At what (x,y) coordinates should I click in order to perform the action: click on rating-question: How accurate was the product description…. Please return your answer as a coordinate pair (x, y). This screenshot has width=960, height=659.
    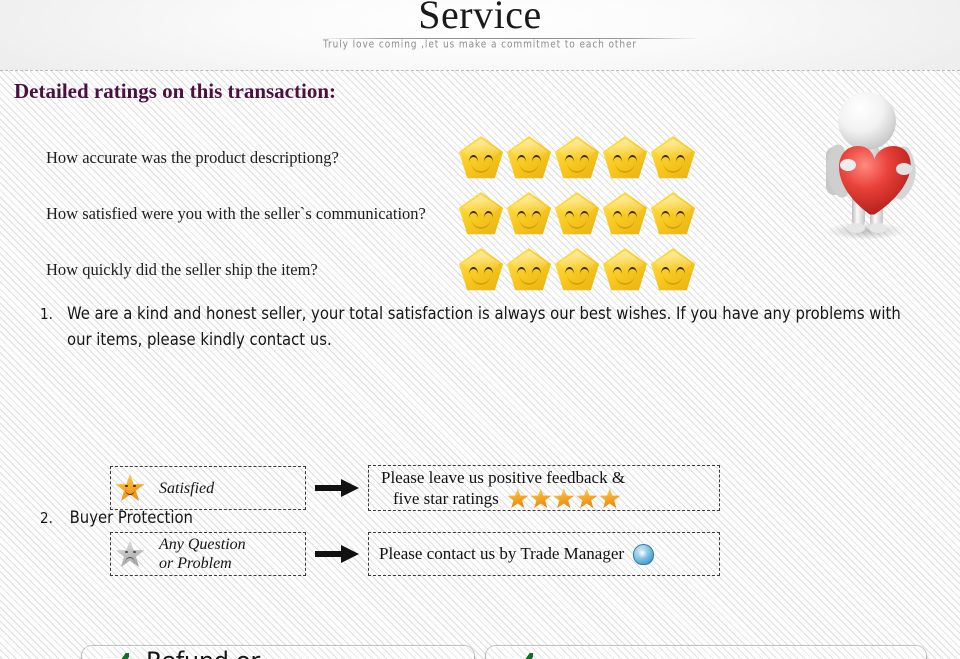
    Looking at the image, I should click on (192, 157).